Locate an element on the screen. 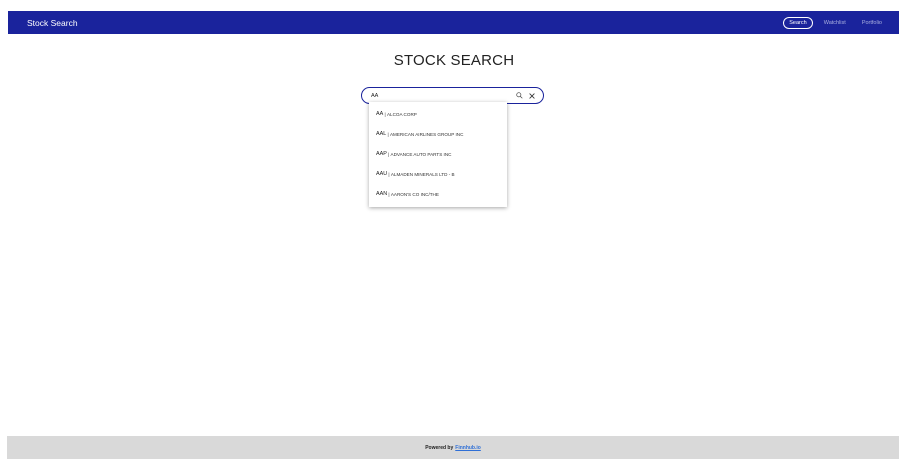  nav-link-portfolio: Portfolio is located at coordinates (872, 23).